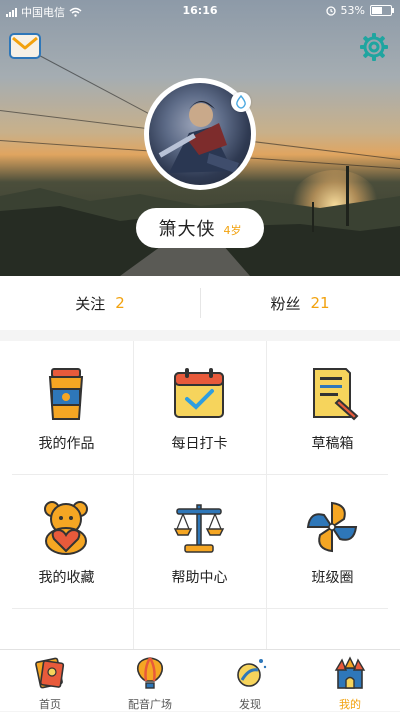 The image size is (400, 712). I want to click on grid-item-label: 班级圈, so click(332, 578).